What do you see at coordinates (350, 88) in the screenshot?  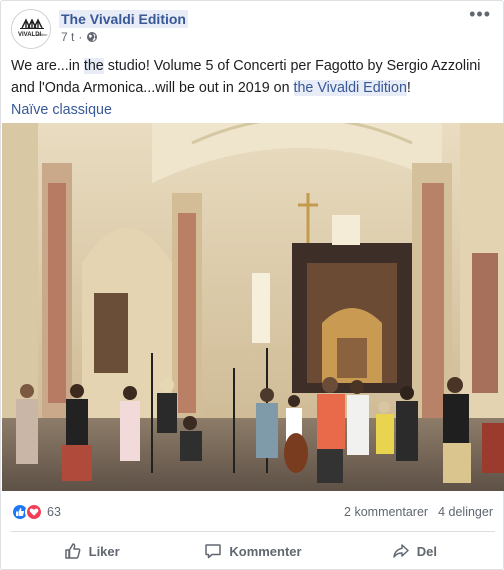 I see `vivaldi-edition-link: the Vivaldi Edition` at bounding box center [350, 88].